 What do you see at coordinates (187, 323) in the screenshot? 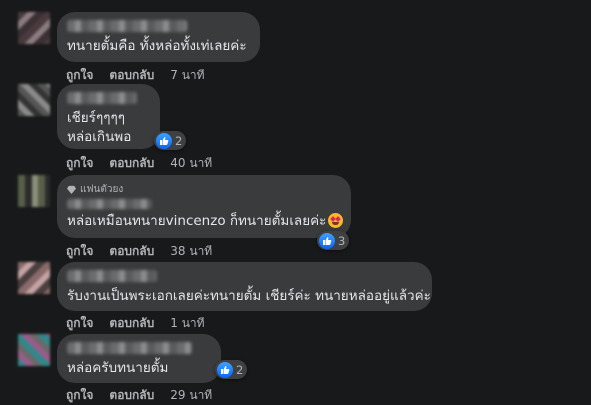
I see `timestamp: 1 นาที` at bounding box center [187, 323].